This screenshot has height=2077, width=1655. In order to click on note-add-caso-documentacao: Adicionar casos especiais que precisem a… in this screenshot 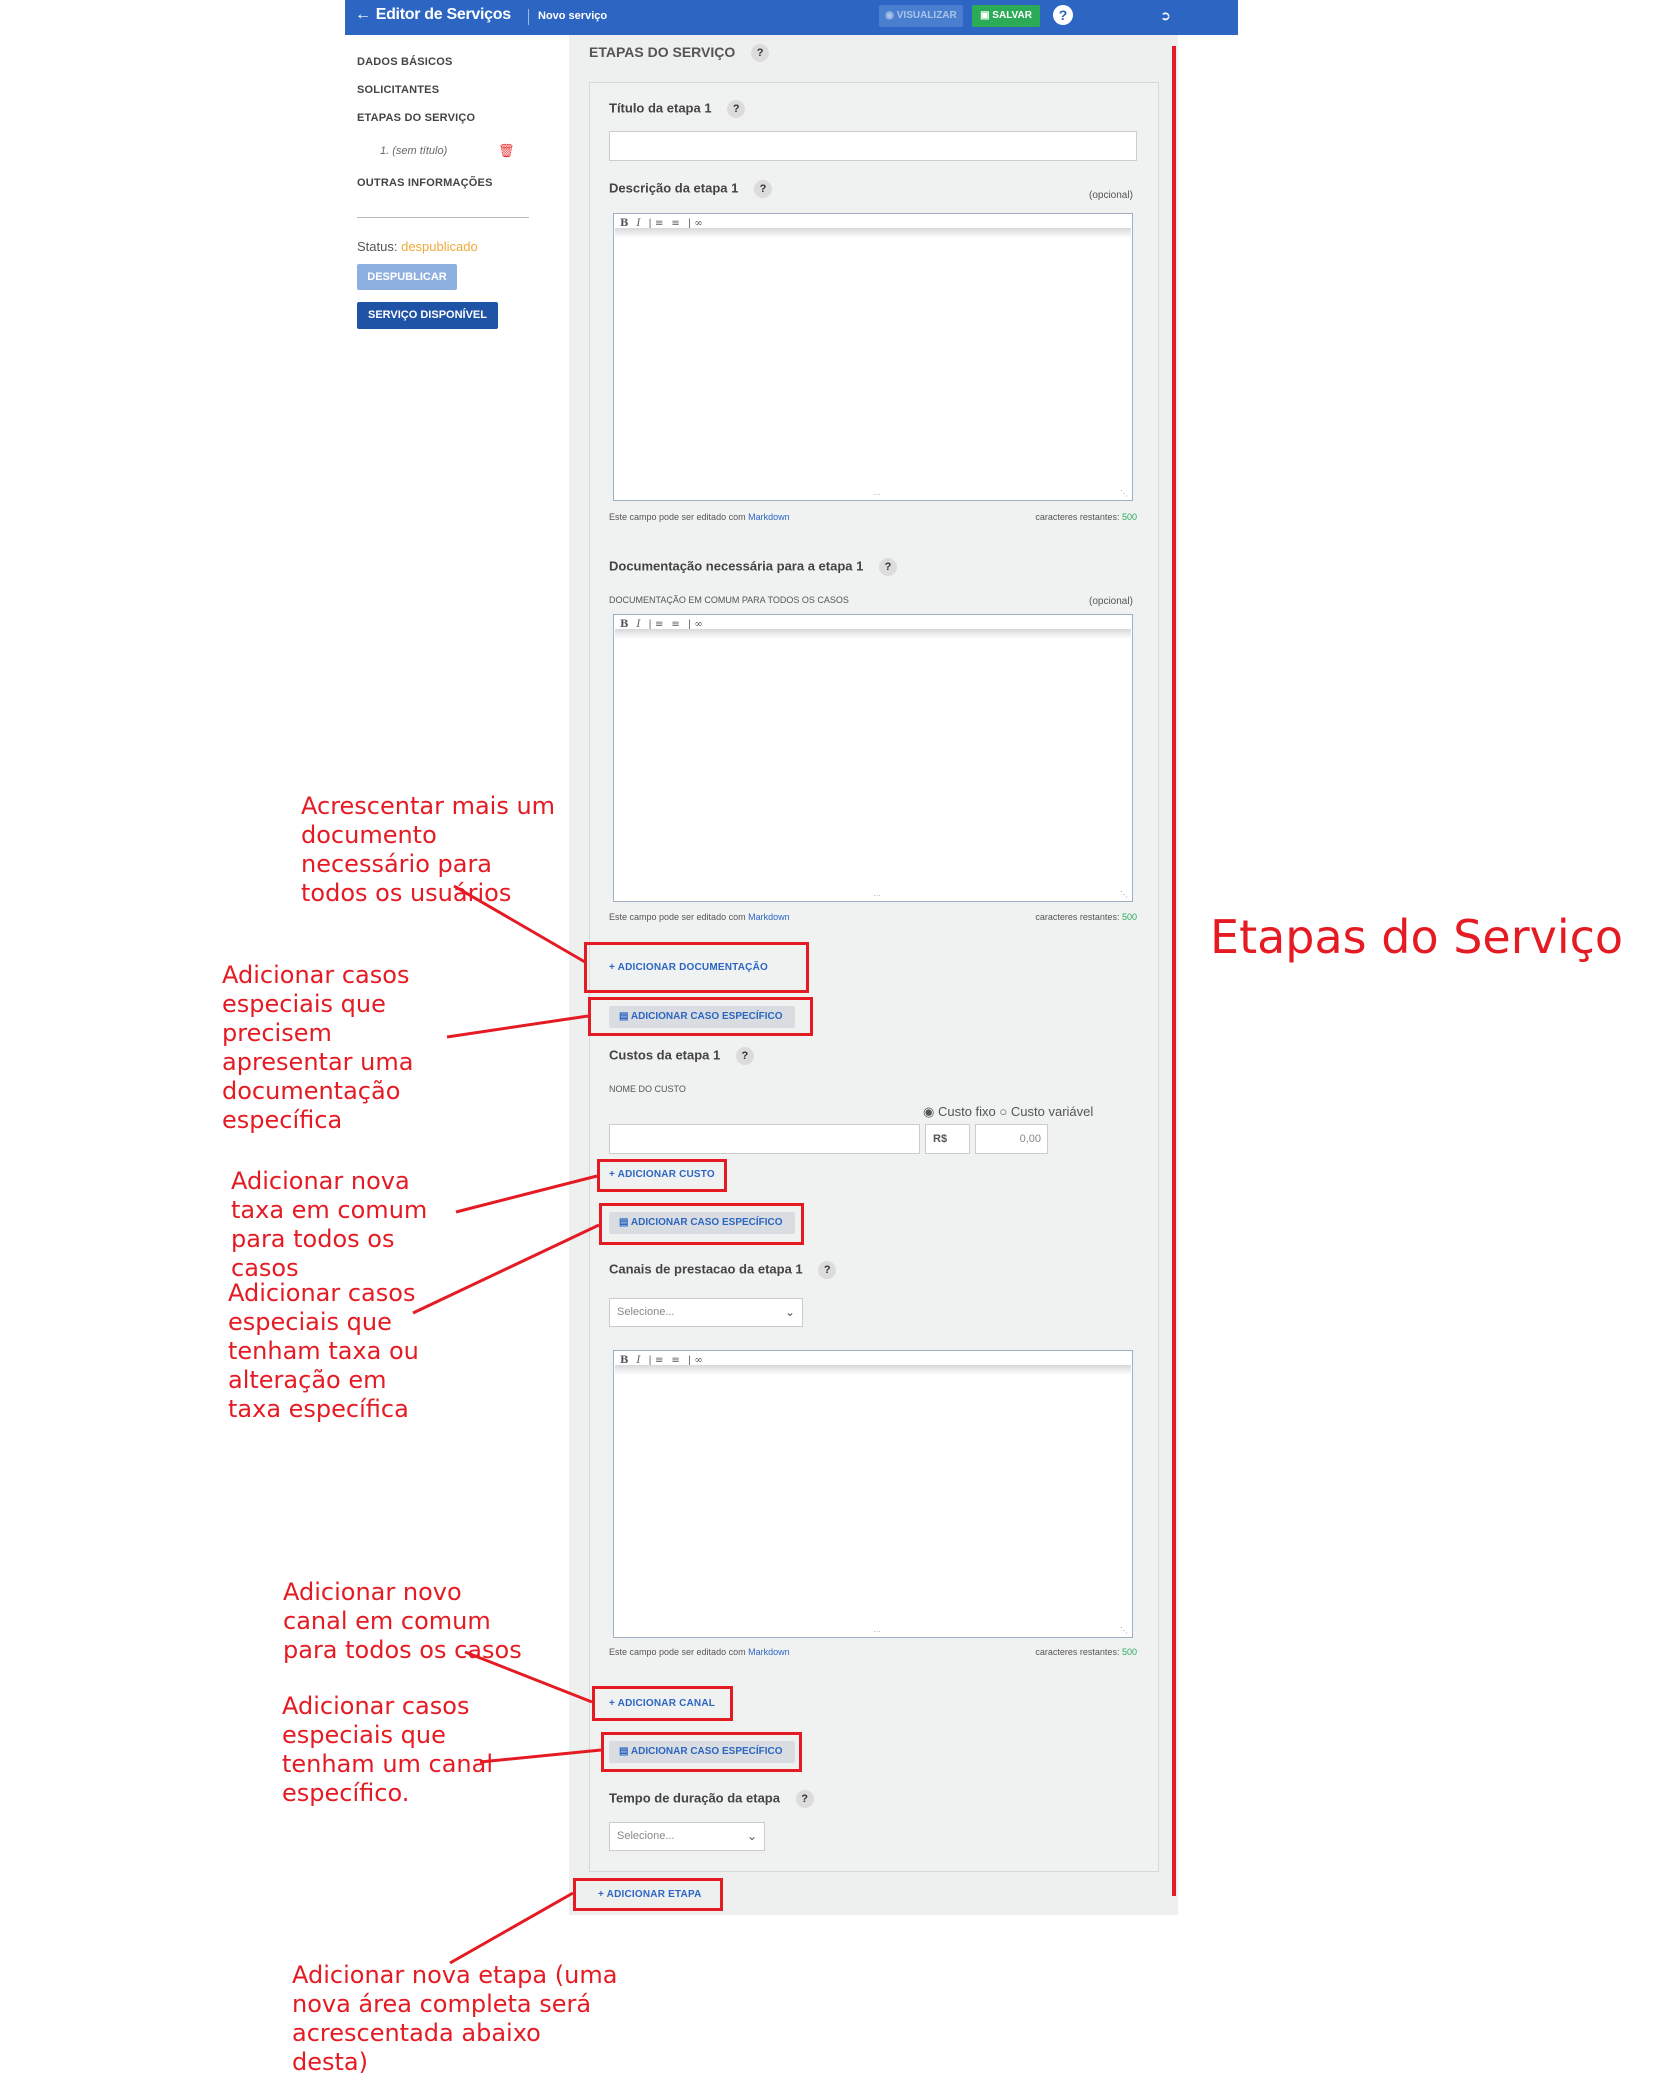, I will do `click(318, 1047)`.